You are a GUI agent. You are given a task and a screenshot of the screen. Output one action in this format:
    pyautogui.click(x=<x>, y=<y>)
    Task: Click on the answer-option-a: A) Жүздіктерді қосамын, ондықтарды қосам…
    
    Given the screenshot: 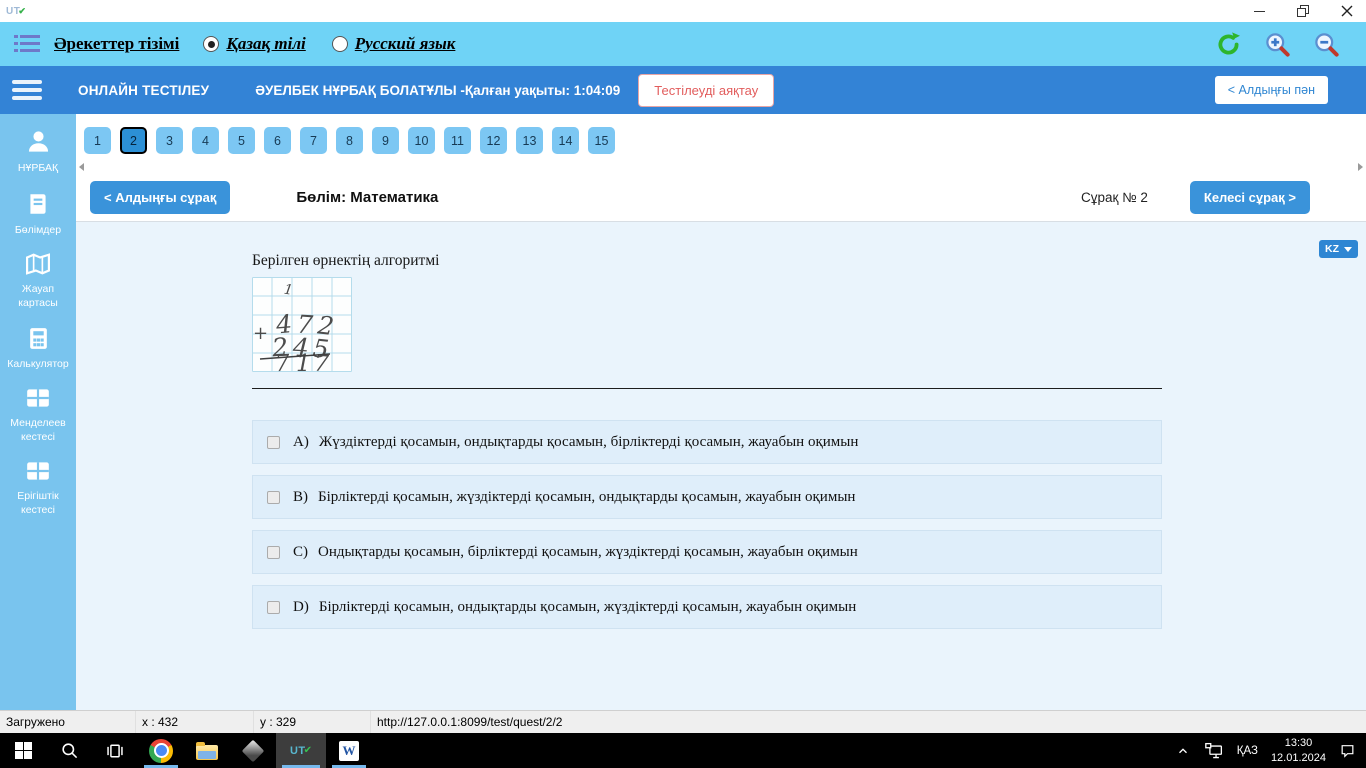 What is the action you would take?
    pyautogui.click(x=707, y=442)
    